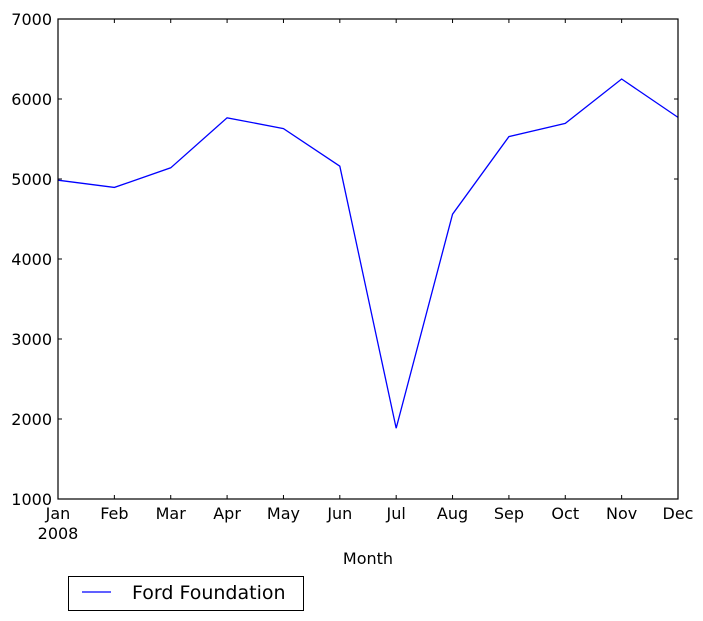  What do you see at coordinates (678, 513) in the screenshot?
I see `x-tick-label: Dec` at bounding box center [678, 513].